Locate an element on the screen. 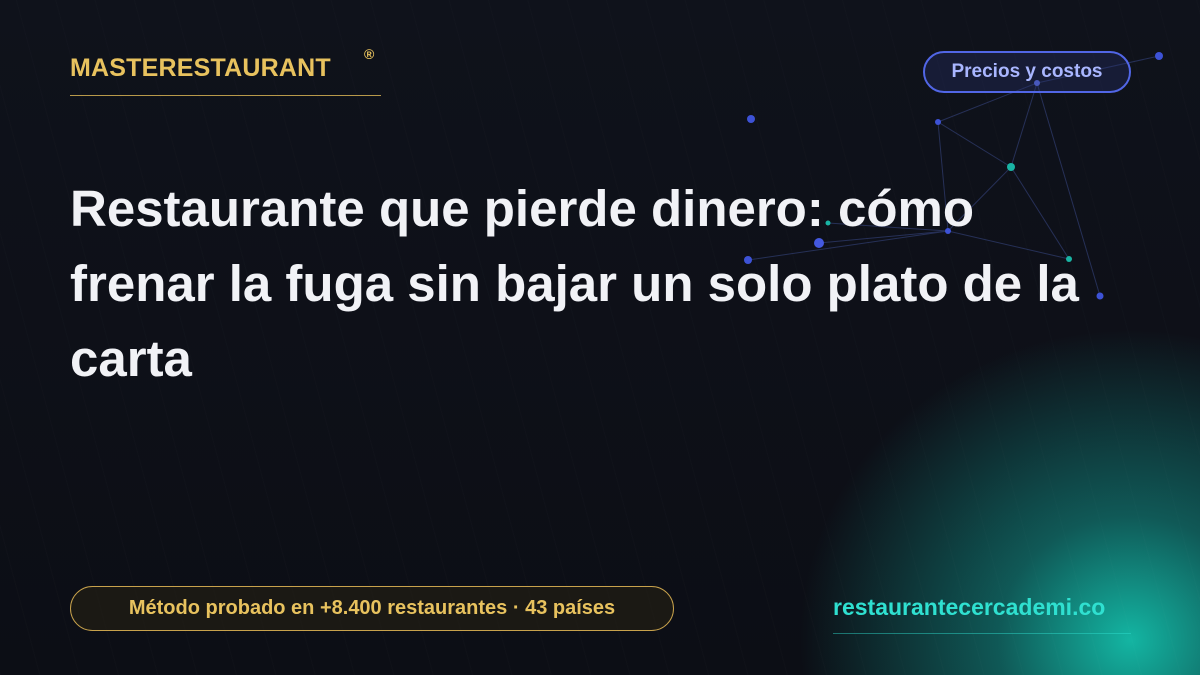 The height and width of the screenshot is (675, 1200). registered-mark: ® is located at coordinates (369, 54).